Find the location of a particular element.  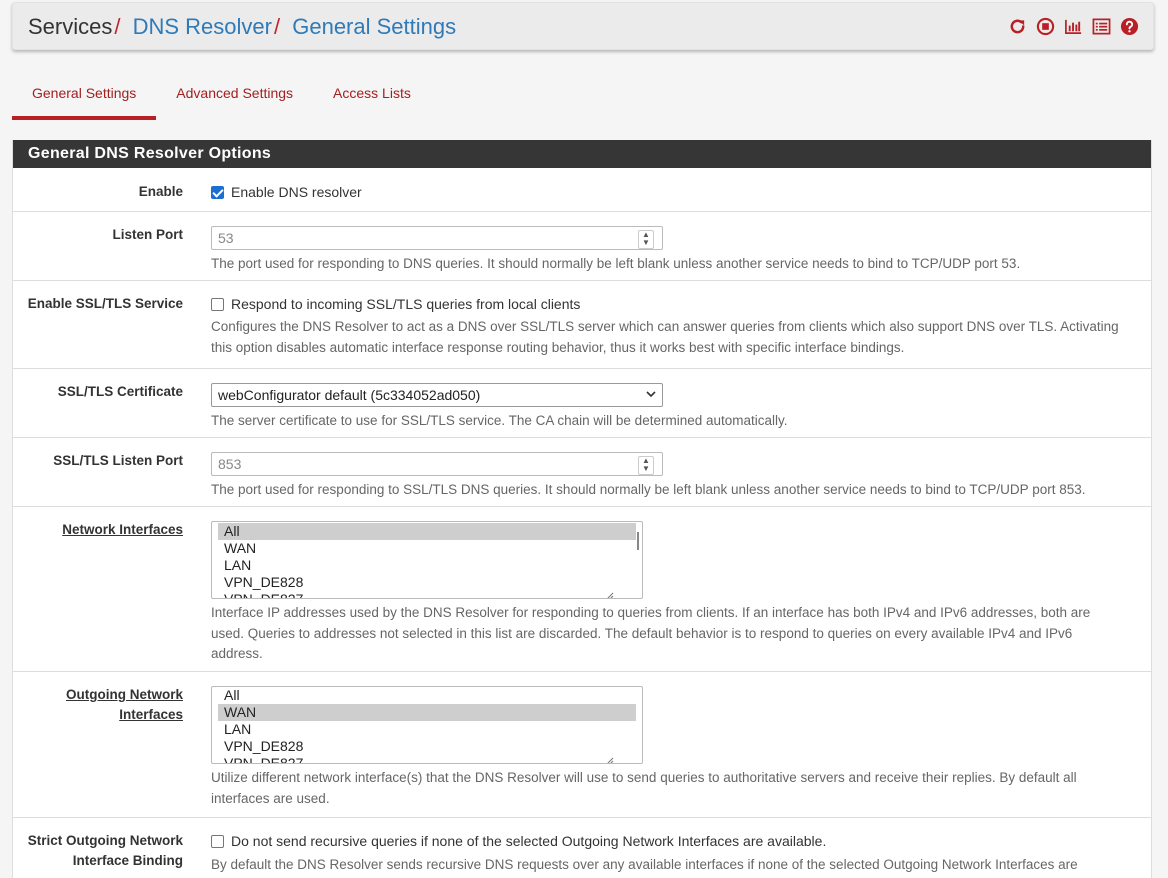

listen-port-input: 53 ▲ ▼ is located at coordinates (437, 238).